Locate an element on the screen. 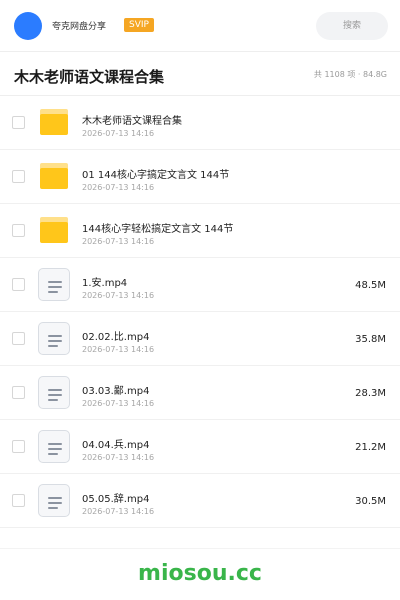 This screenshot has width=400, height=600. watermark: miosou.cc is located at coordinates (200, 573).